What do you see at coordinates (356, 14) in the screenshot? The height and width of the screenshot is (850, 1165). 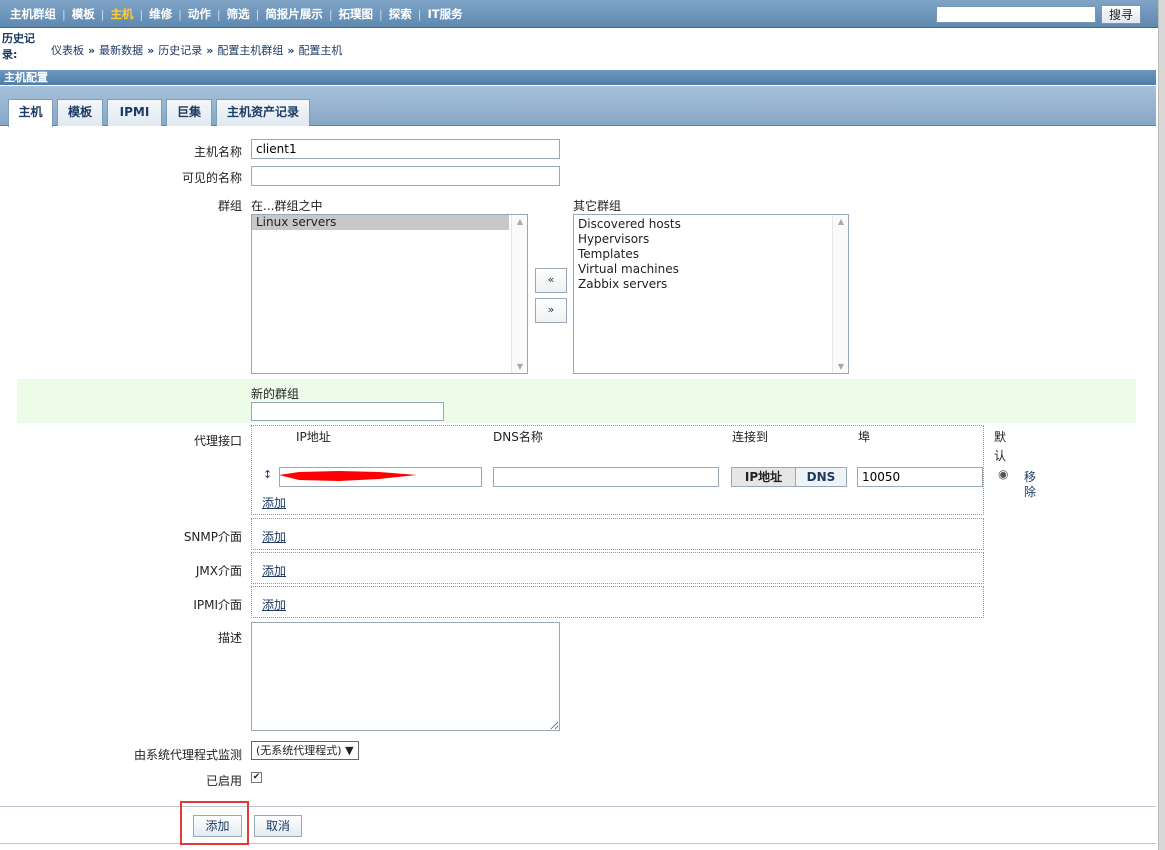 I see `nav-item: 拓璞图` at bounding box center [356, 14].